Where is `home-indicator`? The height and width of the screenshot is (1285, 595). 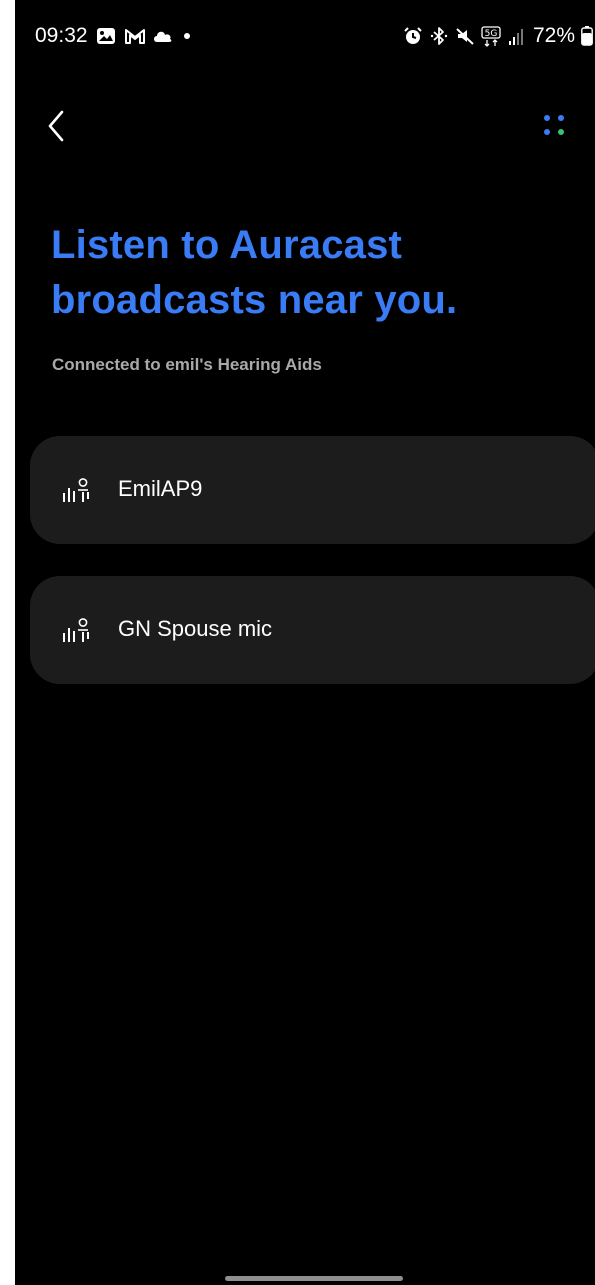
home-indicator is located at coordinates (314, 1278).